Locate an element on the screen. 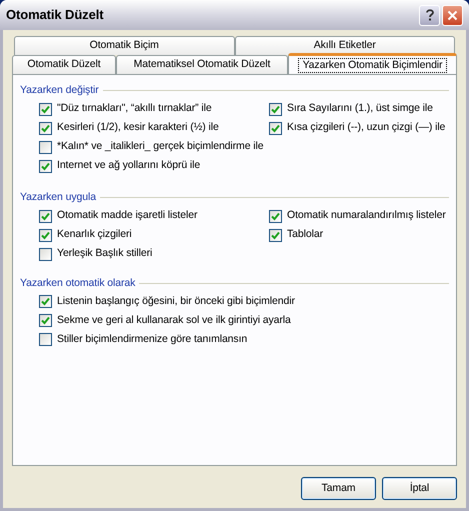 The image size is (469, 511). tab: Otomatik Biçim is located at coordinates (124, 45).